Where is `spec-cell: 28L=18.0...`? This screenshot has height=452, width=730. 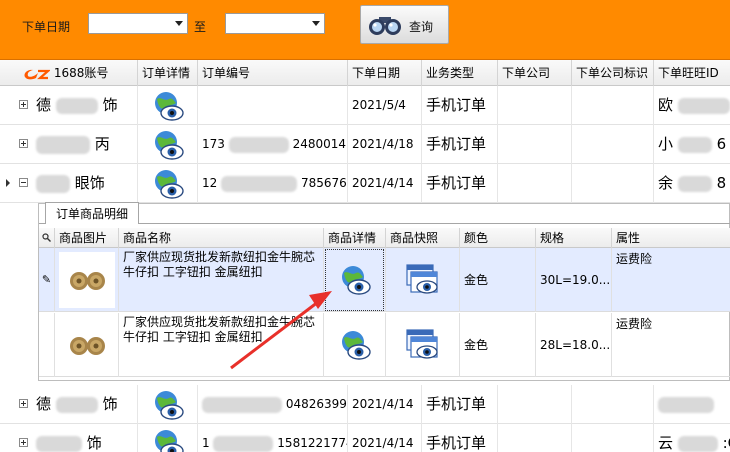 spec-cell: 28L=18.0... is located at coordinates (574, 345).